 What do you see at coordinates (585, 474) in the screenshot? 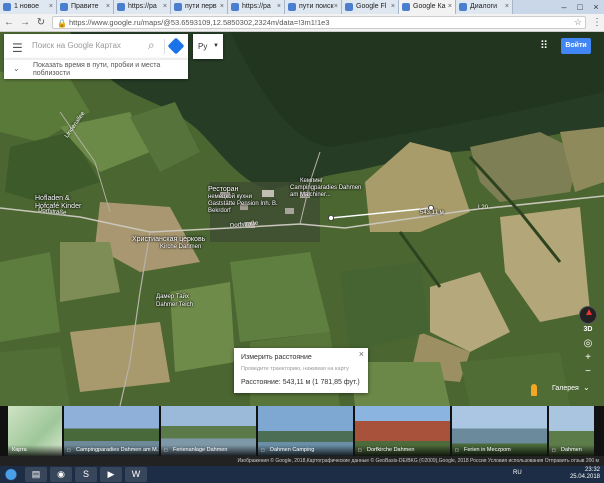
I see `clock: 23:32 25.04.2018` at bounding box center [585, 474].